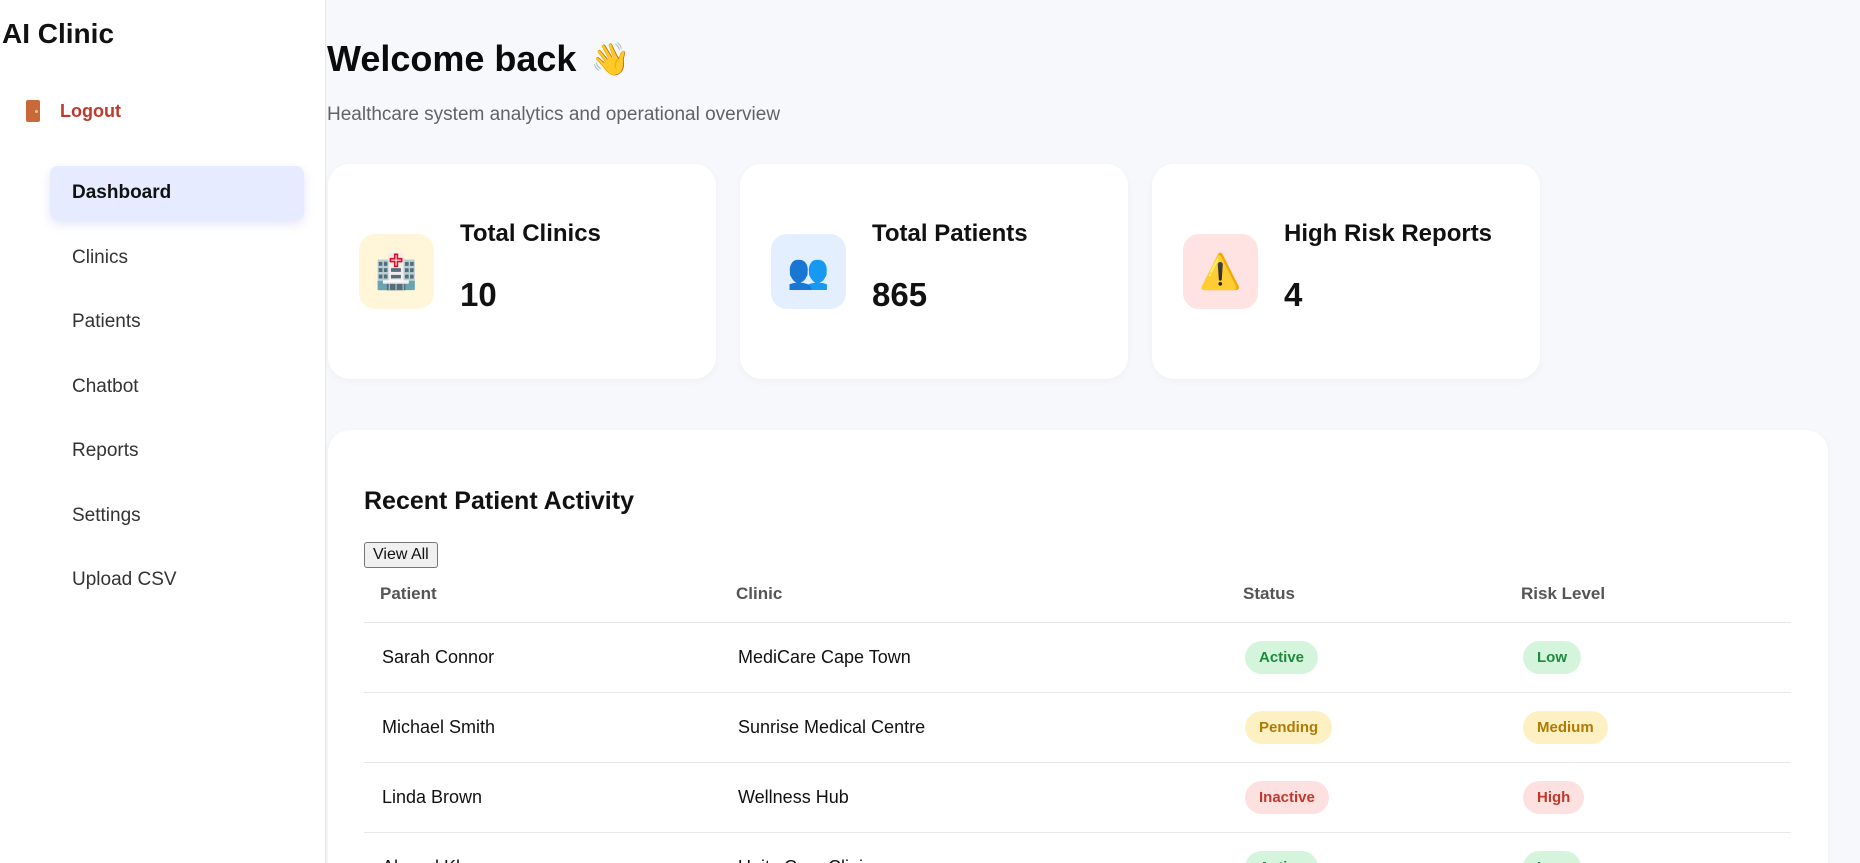 The image size is (1860, 863). What do you see at coordinates (177, 516) in the screenshot?
I see `sidebar-item-settings: Settings` at bounding box center [177, 516].